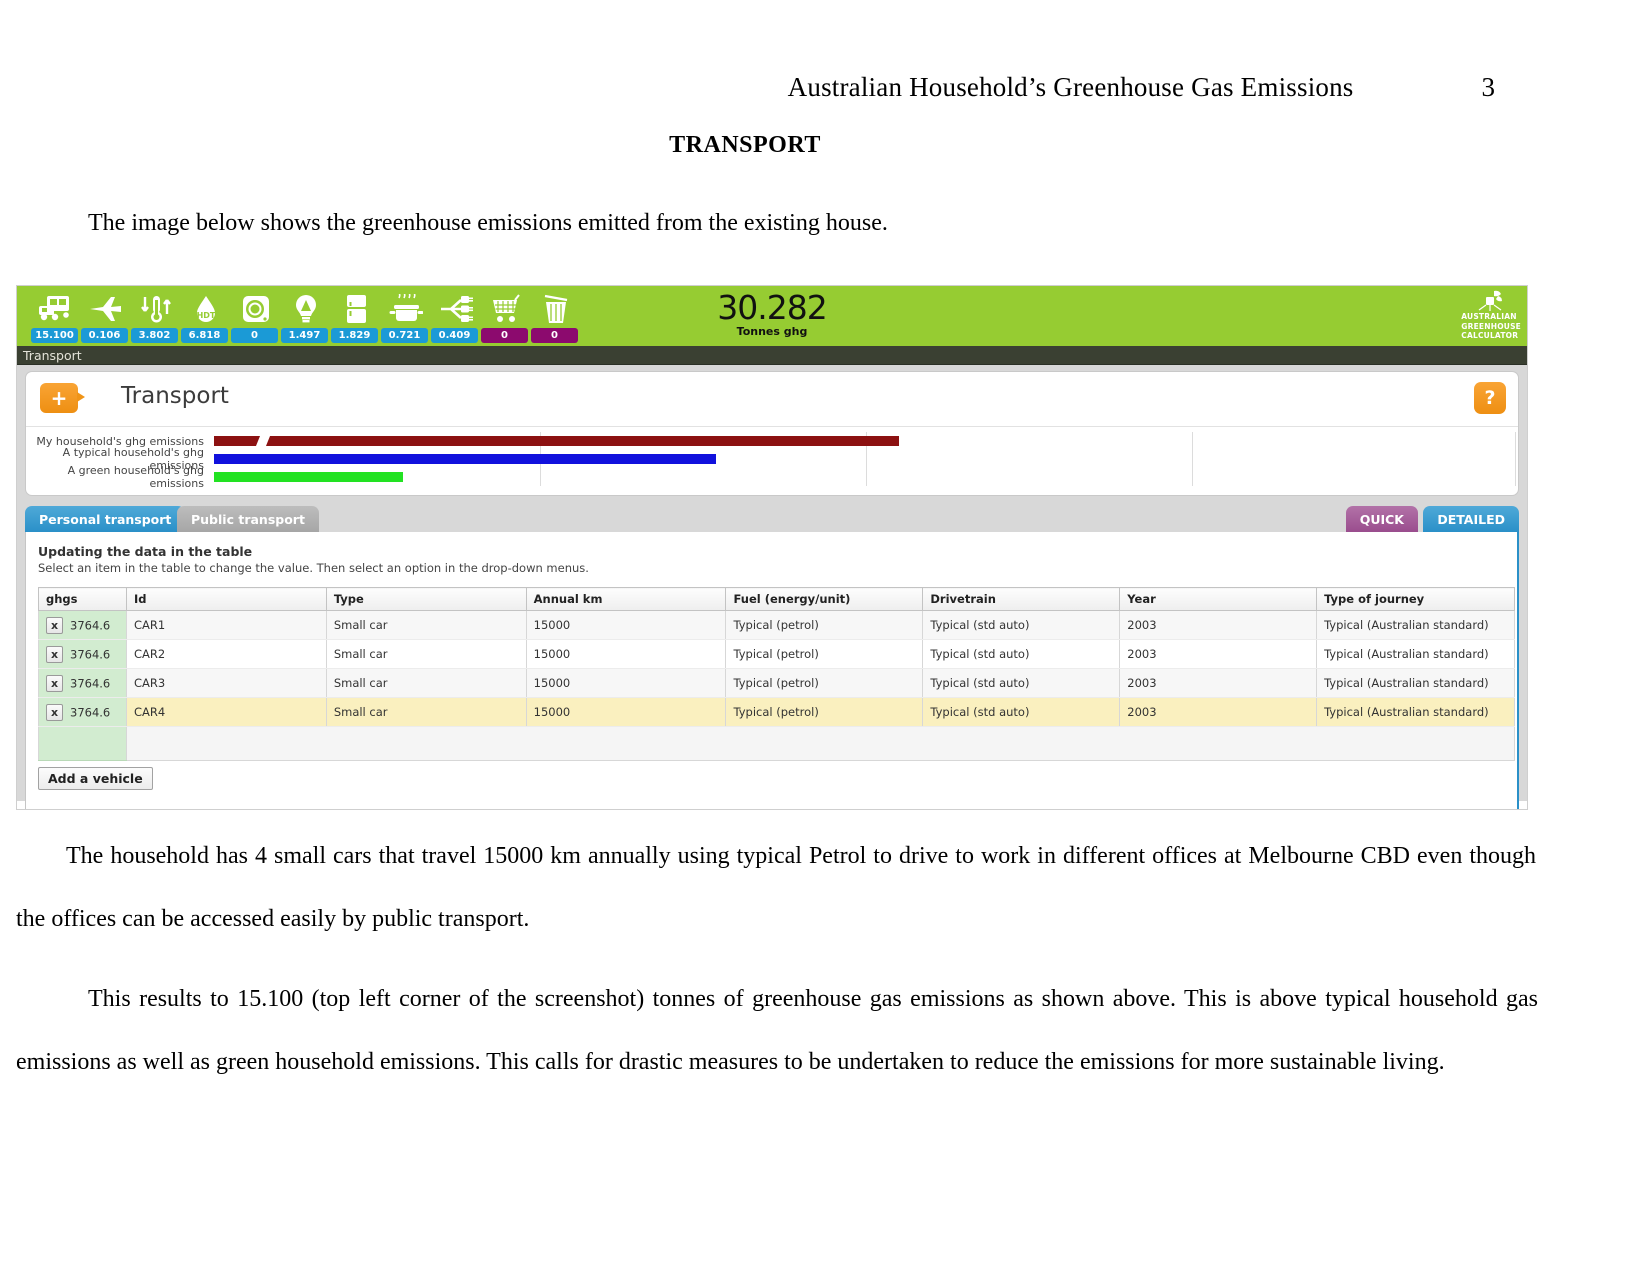 This screenshot has width=1650, height=1275. What do you see at coordinates (105, 519) in the screenshot?
I see `tab-personal-transport: Personal transport` at bounding box center [105, 519].